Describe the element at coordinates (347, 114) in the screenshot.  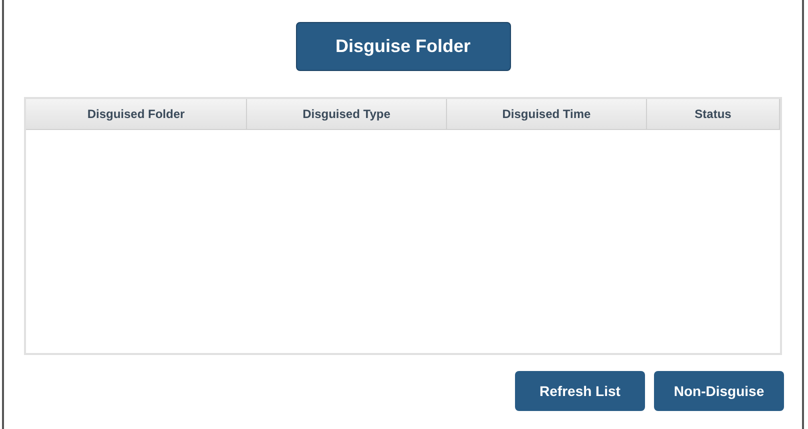
I see `column-header: Disguised Type` at that location.